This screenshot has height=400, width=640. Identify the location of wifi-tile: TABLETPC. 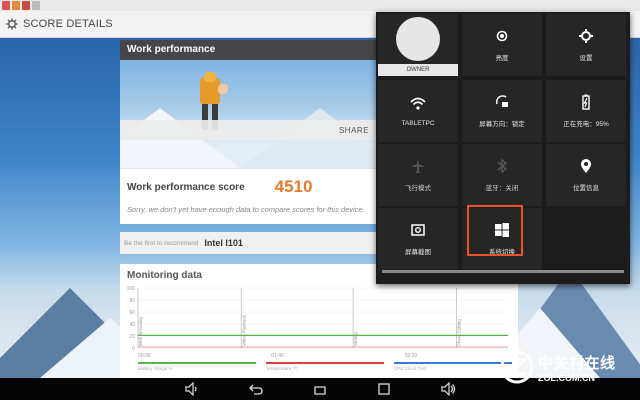
(418, 111).